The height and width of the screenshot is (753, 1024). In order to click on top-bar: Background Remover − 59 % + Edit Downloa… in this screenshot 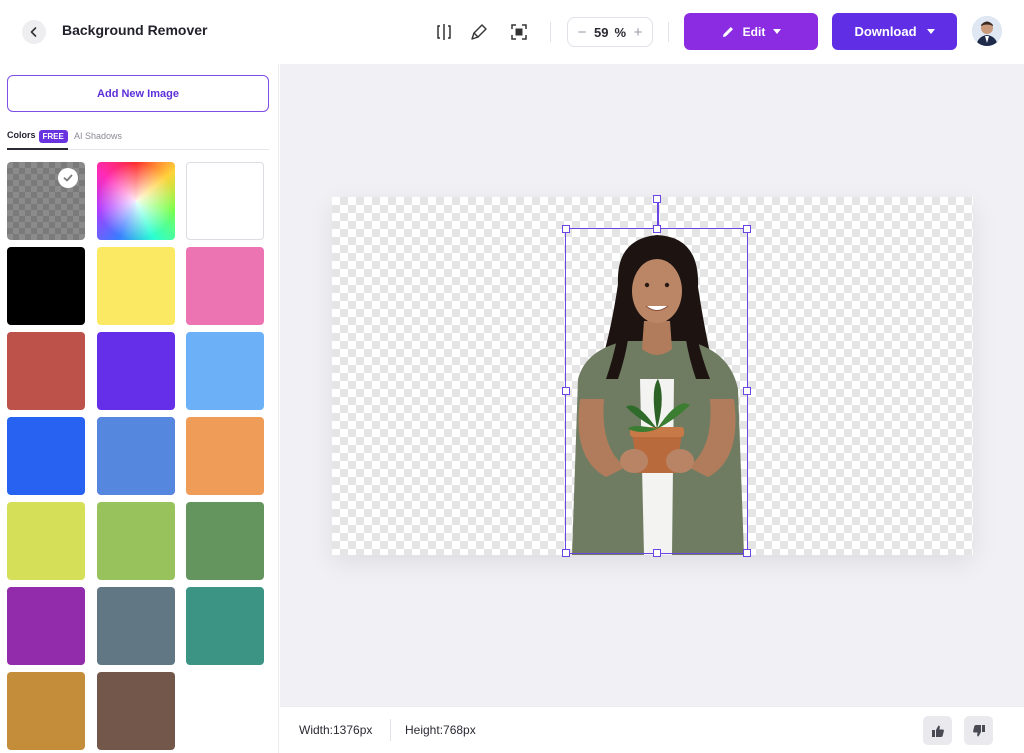, I will do `click(512, 32)`.